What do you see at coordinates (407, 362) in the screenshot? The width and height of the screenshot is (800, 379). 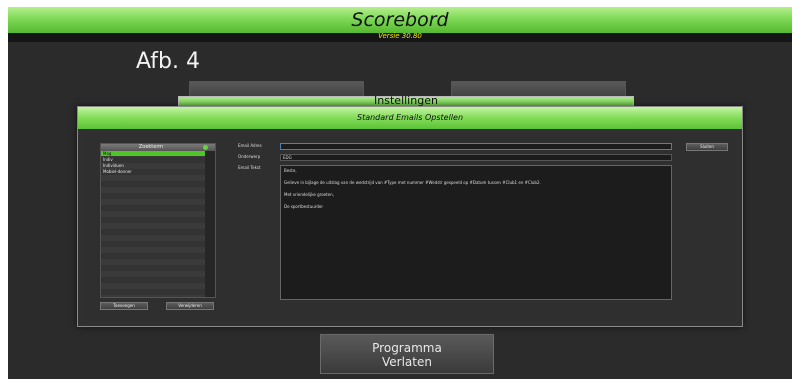 I see `exit-button-line2: Verlaten` at bounding box center [407, 362].